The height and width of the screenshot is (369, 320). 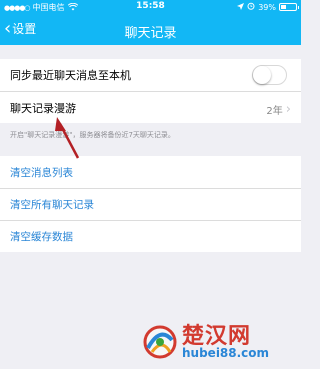 I want to click on chat-roaming-value: 2年 ›, so click(x=278, y=109).